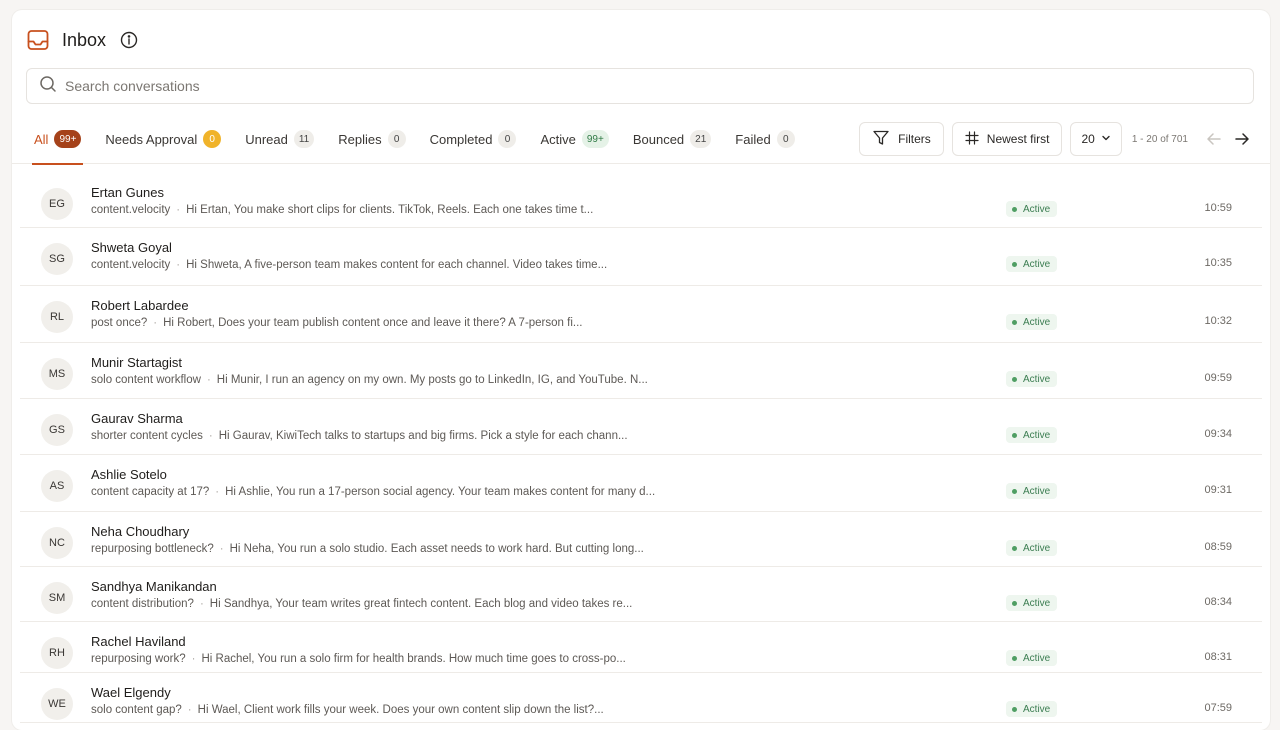  Describe the element at coordinates (1096, 139) in the screenshot. I see `per-page-select: 20` at that location.